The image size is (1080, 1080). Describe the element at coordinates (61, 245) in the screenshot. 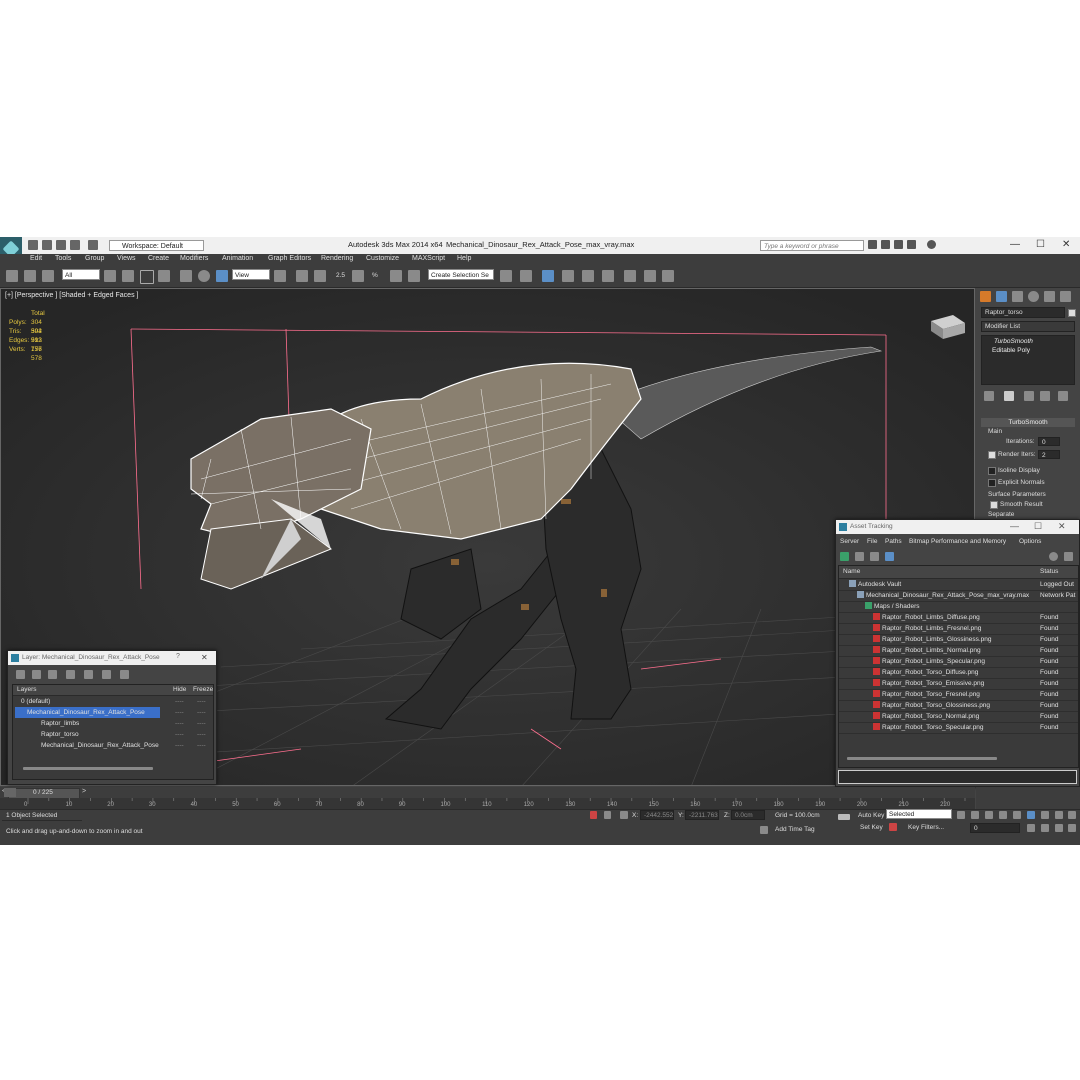

I see `save-file-icon` at that location.